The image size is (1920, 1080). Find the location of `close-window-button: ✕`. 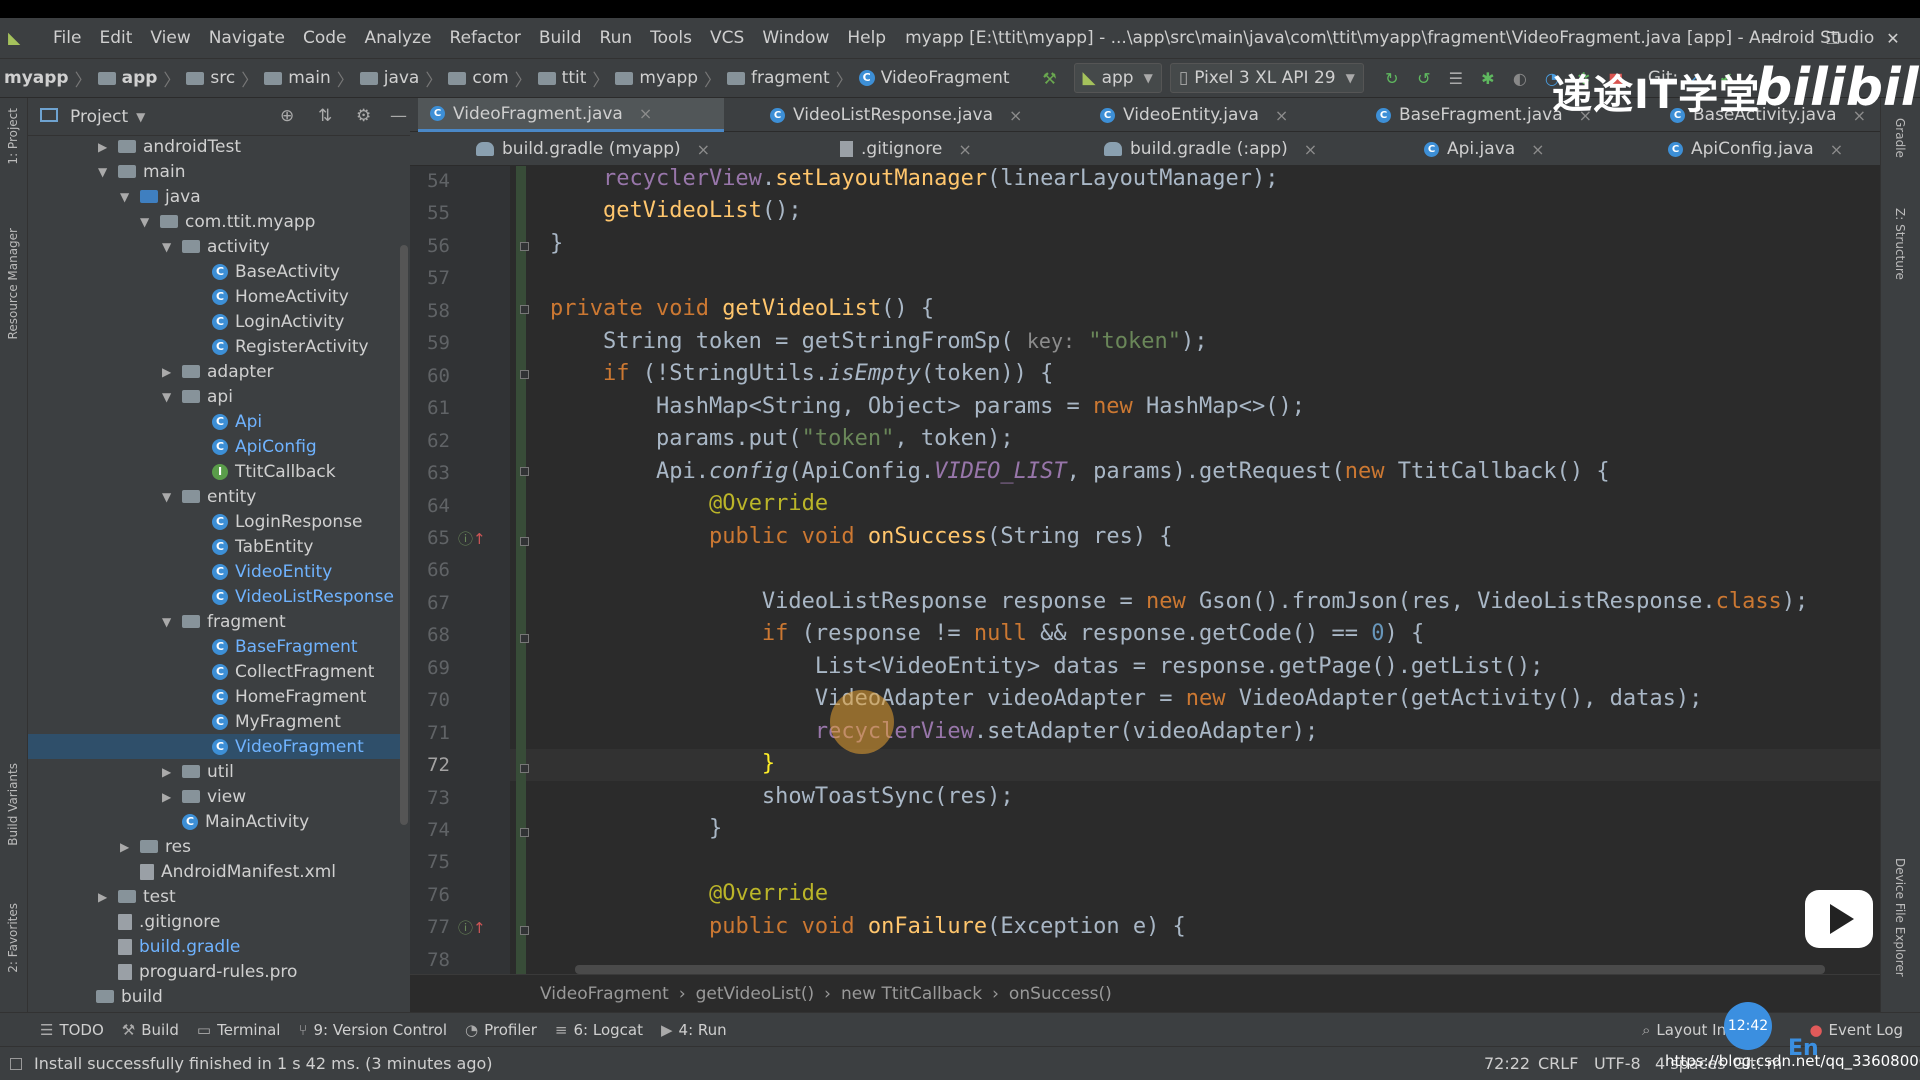

close-window-button: ✕ is located at coordinates (1893, 38).